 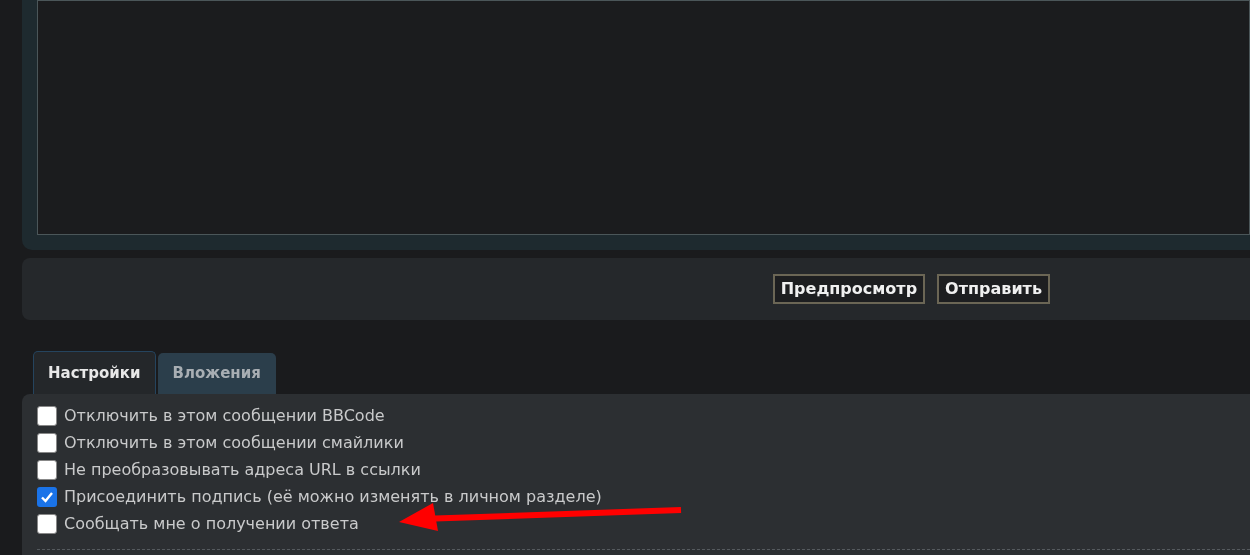 What do you see at coordinates (333, 496) in the screenshot?
I see `option-label: Присоединить подпись (её можно изменять в личном разделе)` at bounding box center [333, 496].